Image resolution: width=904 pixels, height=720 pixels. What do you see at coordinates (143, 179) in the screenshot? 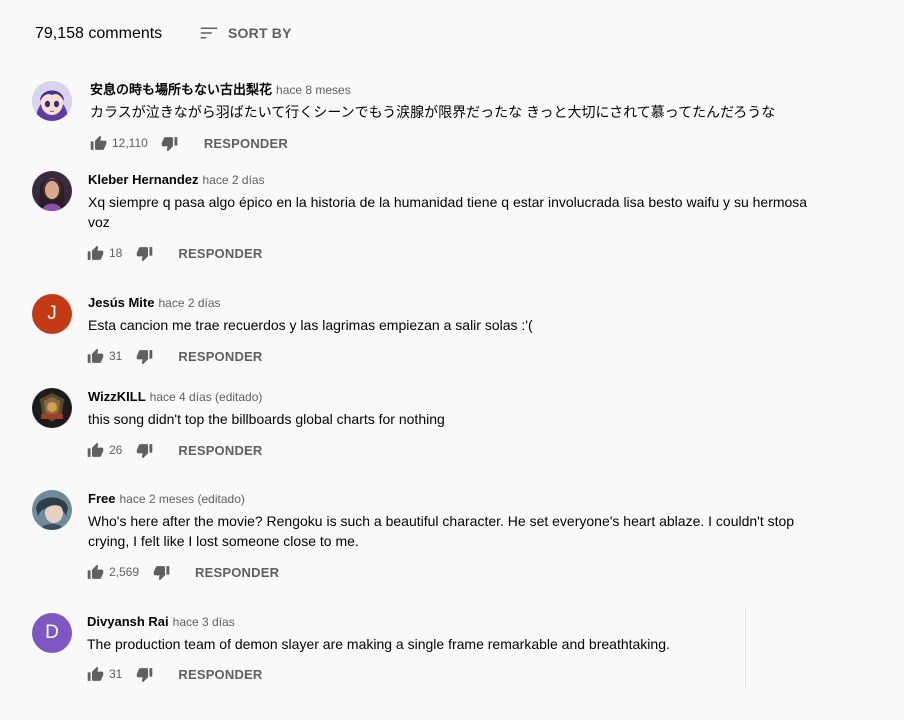
I see `author-name: Kleber Hernandez` at bounding box center [143, 179].